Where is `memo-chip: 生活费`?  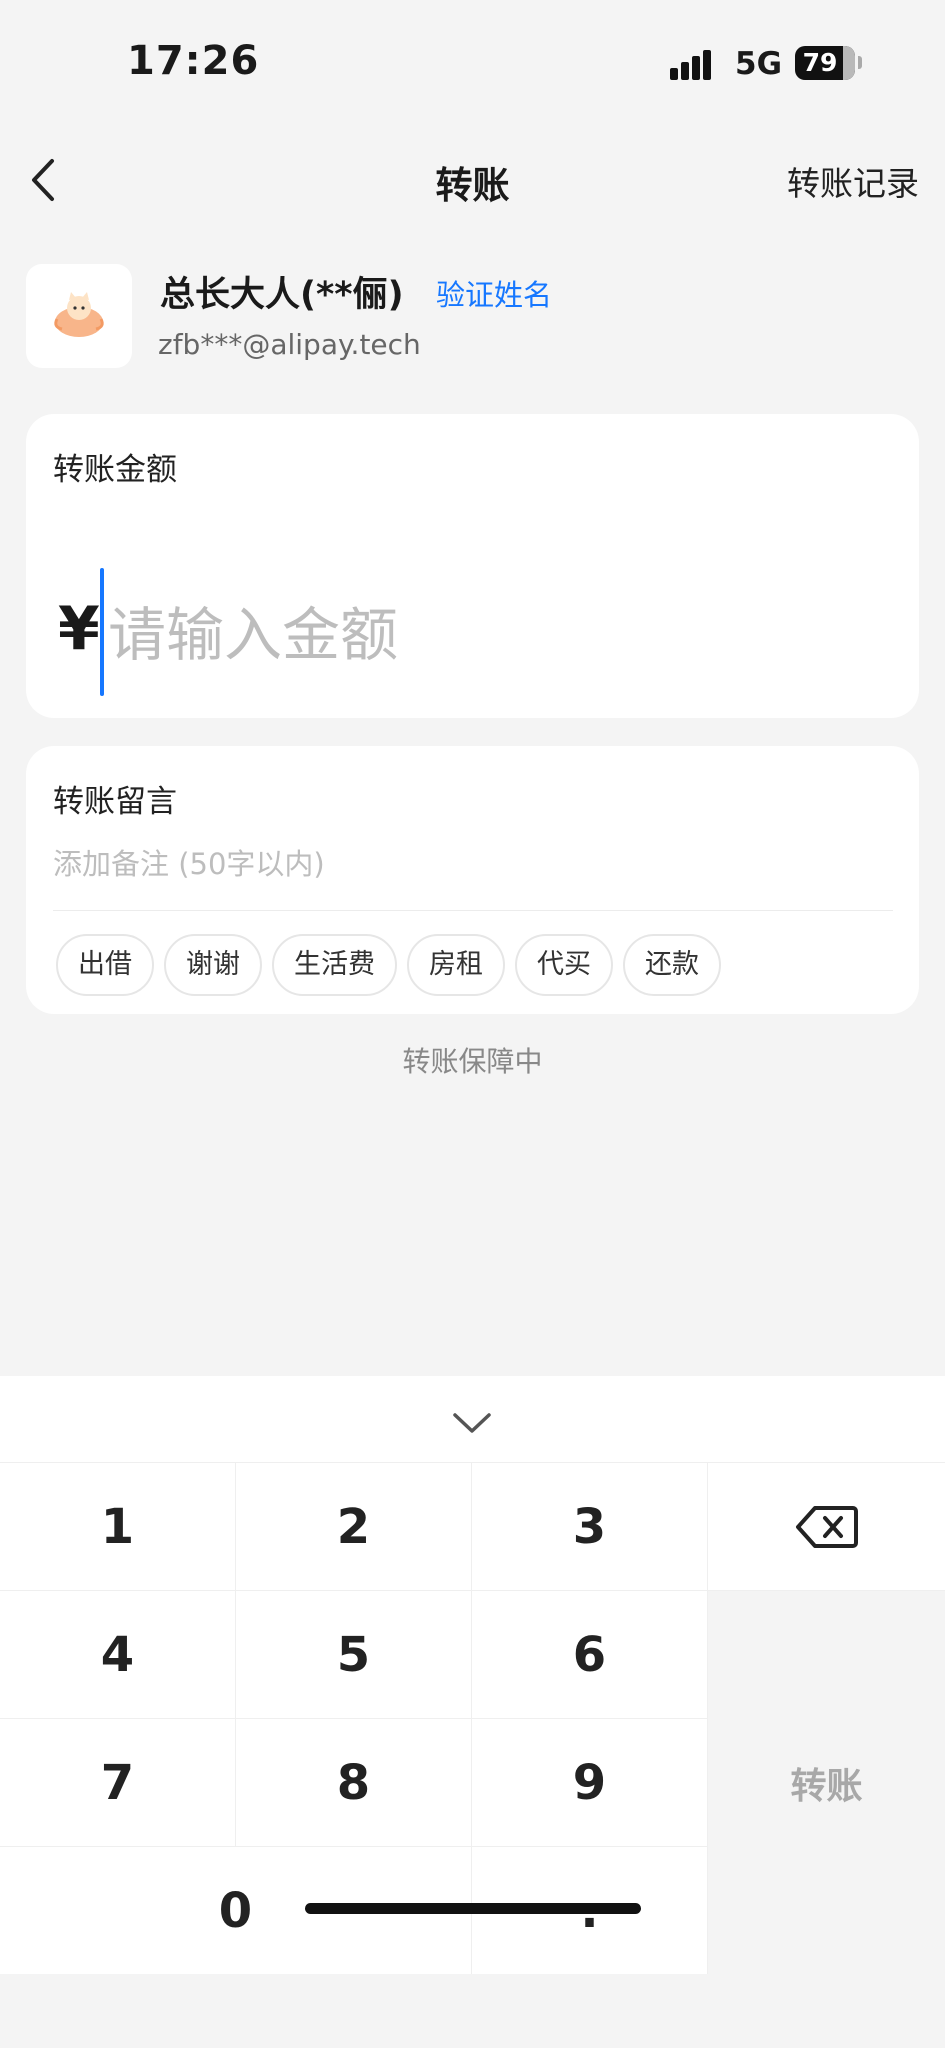 memo-chip: 生活费 is located at coordinates (334, 965).